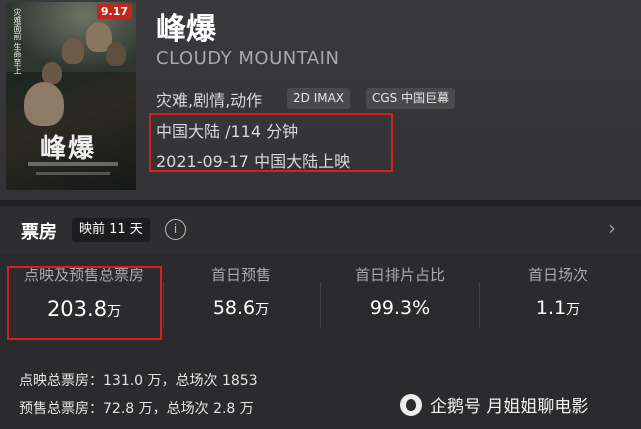 This screenshot has width=641, height=429. I want to click on stat-value: 58.6万, so click(241, 308).